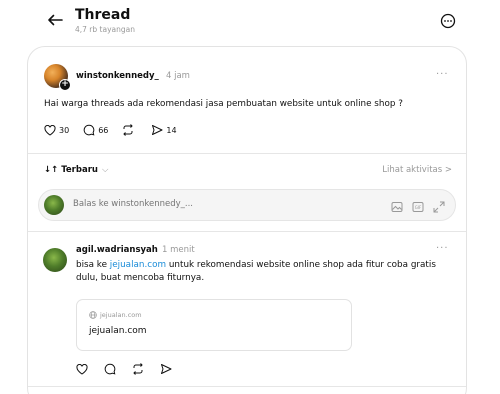  I want to click on comment-actions, so click(132, 369).